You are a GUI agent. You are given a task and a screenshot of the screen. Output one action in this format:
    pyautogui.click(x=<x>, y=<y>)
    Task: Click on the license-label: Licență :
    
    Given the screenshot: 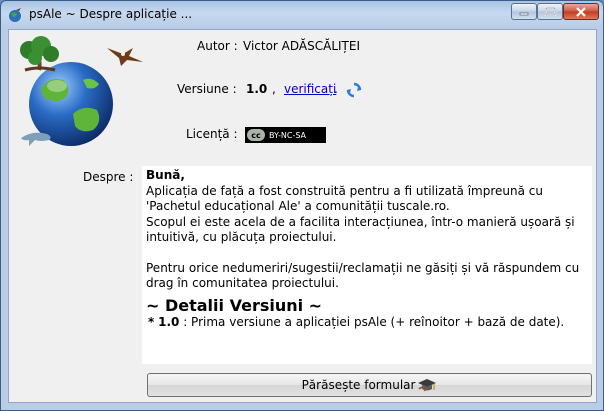 What is the action you would take?
    pyautogui.click(x=212, y=134)
    